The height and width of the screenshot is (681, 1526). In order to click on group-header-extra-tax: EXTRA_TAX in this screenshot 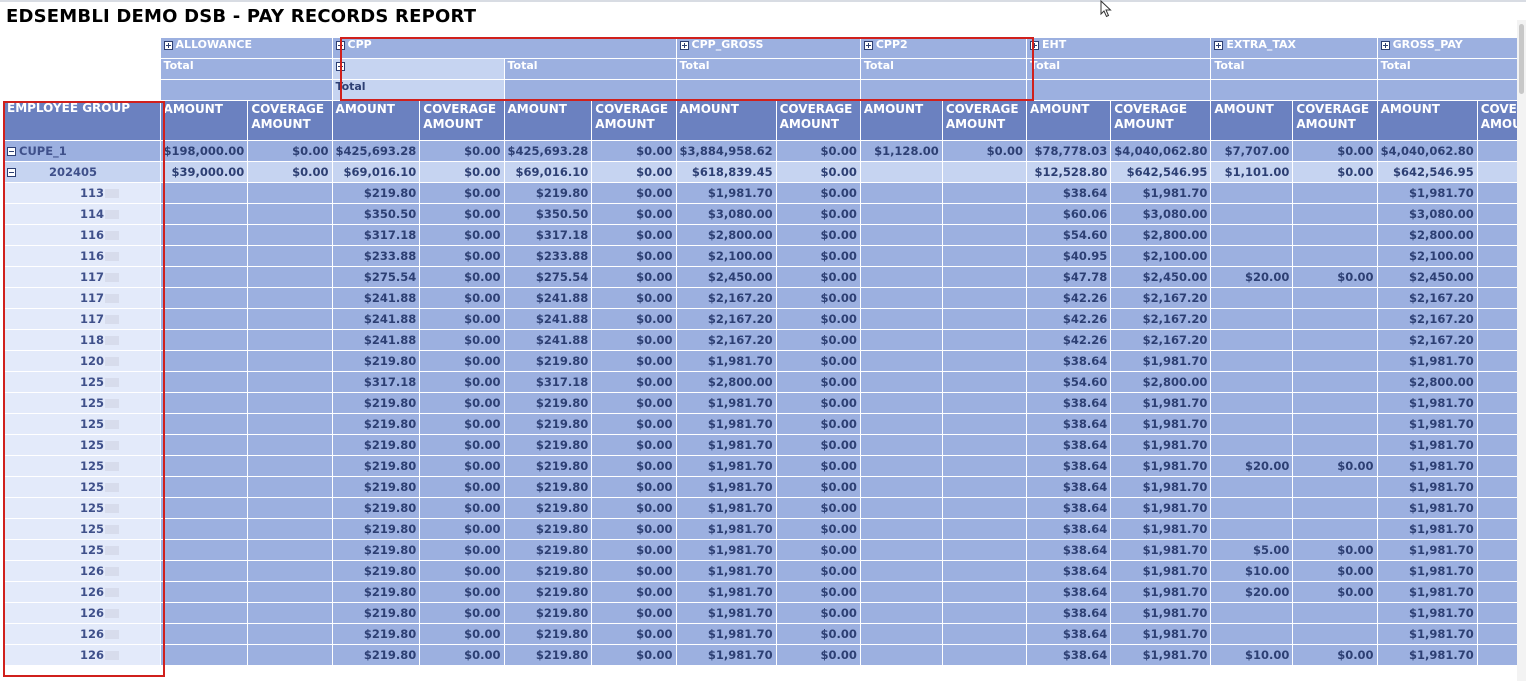, I will do `click(1294, 48)`.